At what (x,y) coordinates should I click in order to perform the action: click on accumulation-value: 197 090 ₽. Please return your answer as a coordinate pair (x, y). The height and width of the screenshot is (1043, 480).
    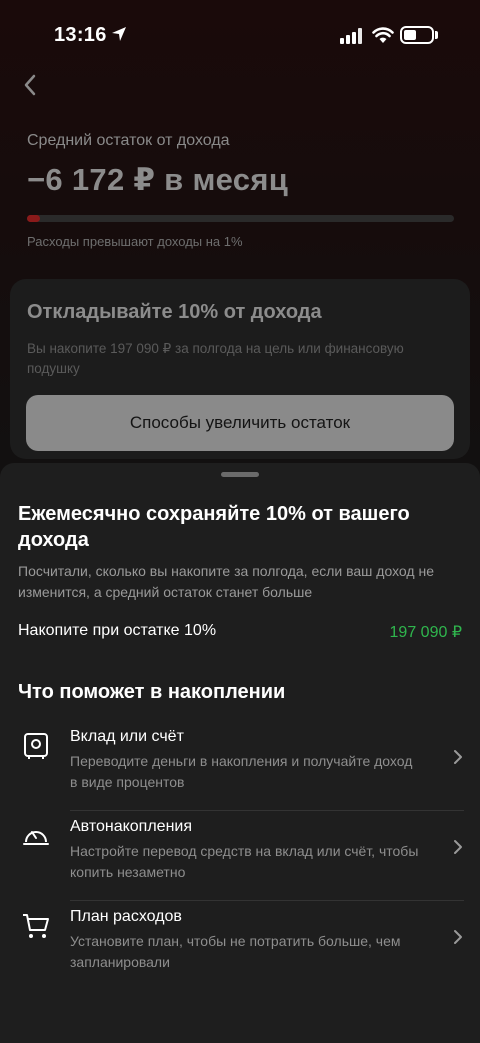
    Looking at the image, I should click on (425, 632).